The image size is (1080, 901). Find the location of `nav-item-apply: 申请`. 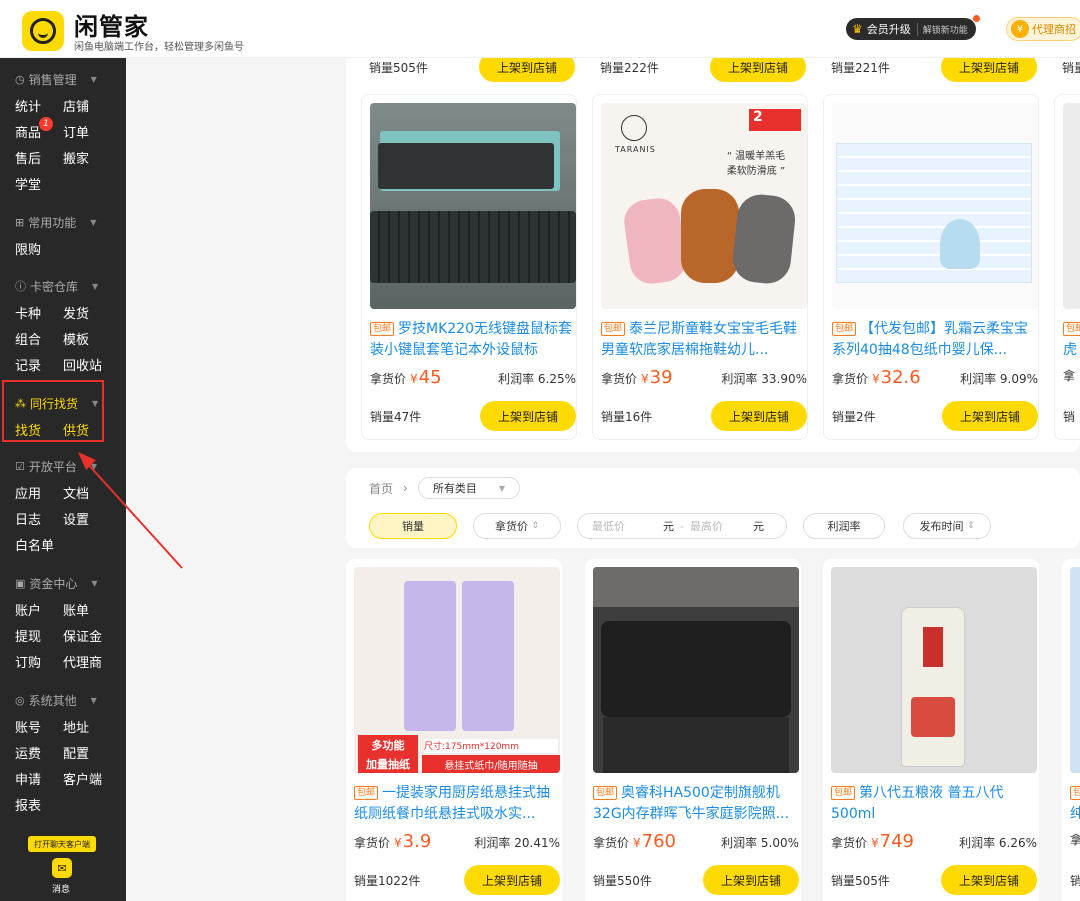

nav-item-apply: 申请 is located at coordinates (39, 778).